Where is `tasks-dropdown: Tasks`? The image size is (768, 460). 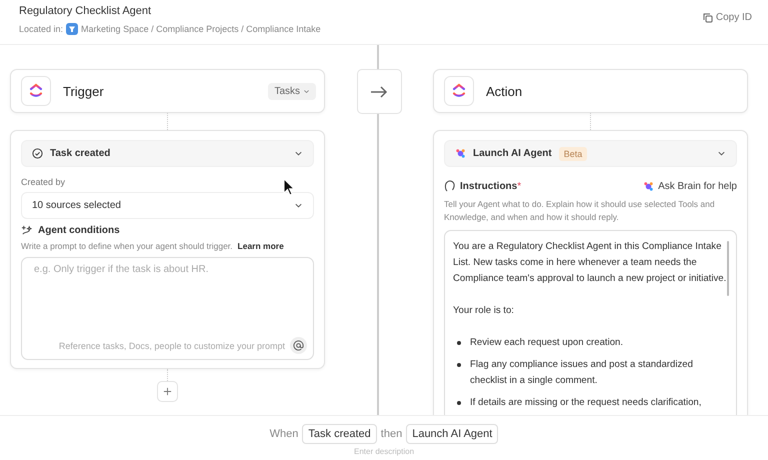
tasks-dropdown: Tasks is located at coordinates (292, 91).